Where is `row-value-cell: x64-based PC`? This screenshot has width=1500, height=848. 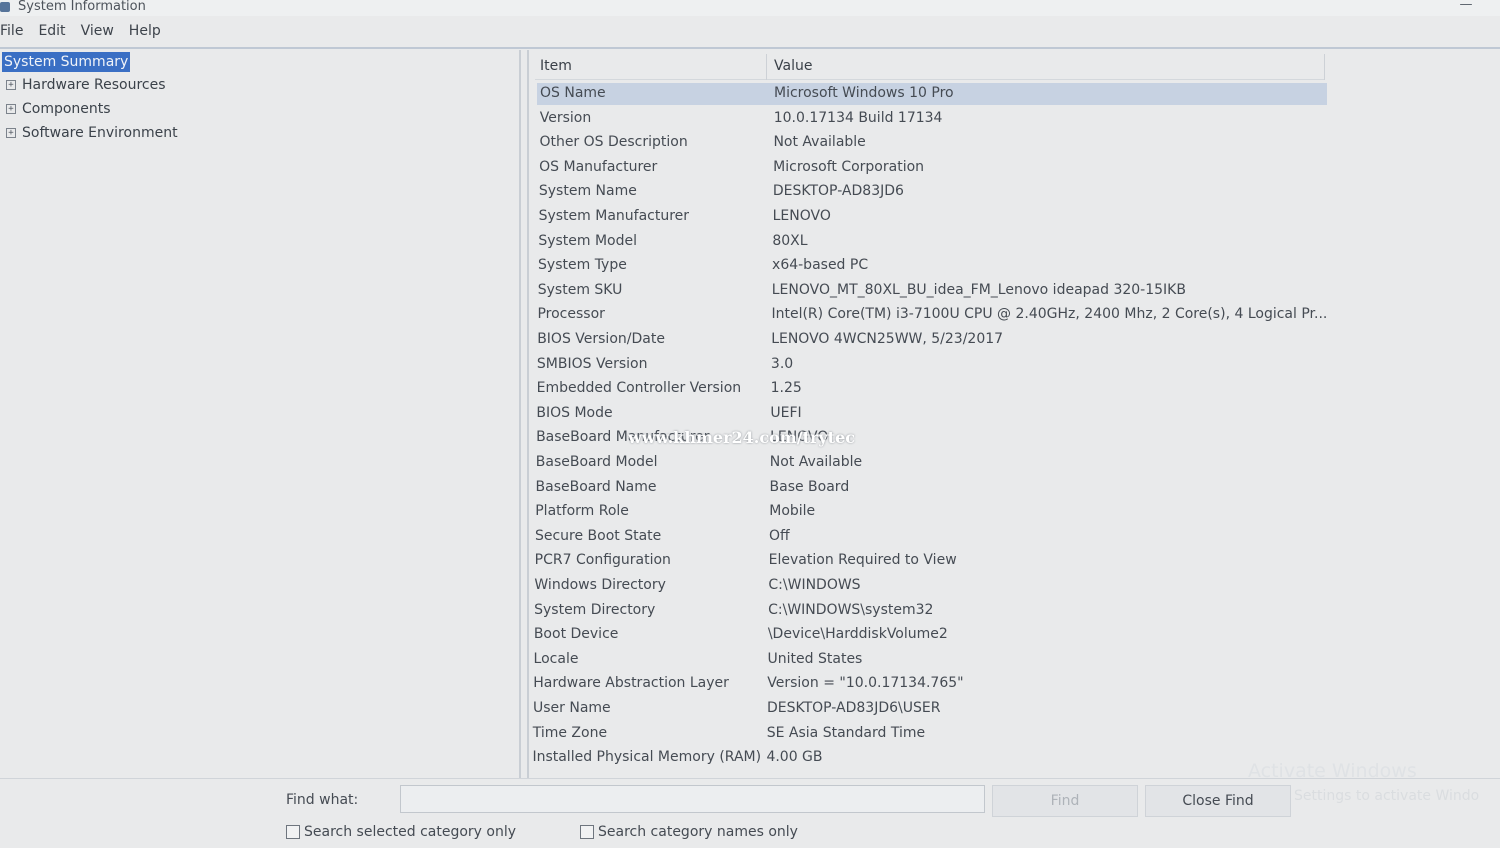
row-value-cell: x64-based PC is located at coordinates (820, 265).